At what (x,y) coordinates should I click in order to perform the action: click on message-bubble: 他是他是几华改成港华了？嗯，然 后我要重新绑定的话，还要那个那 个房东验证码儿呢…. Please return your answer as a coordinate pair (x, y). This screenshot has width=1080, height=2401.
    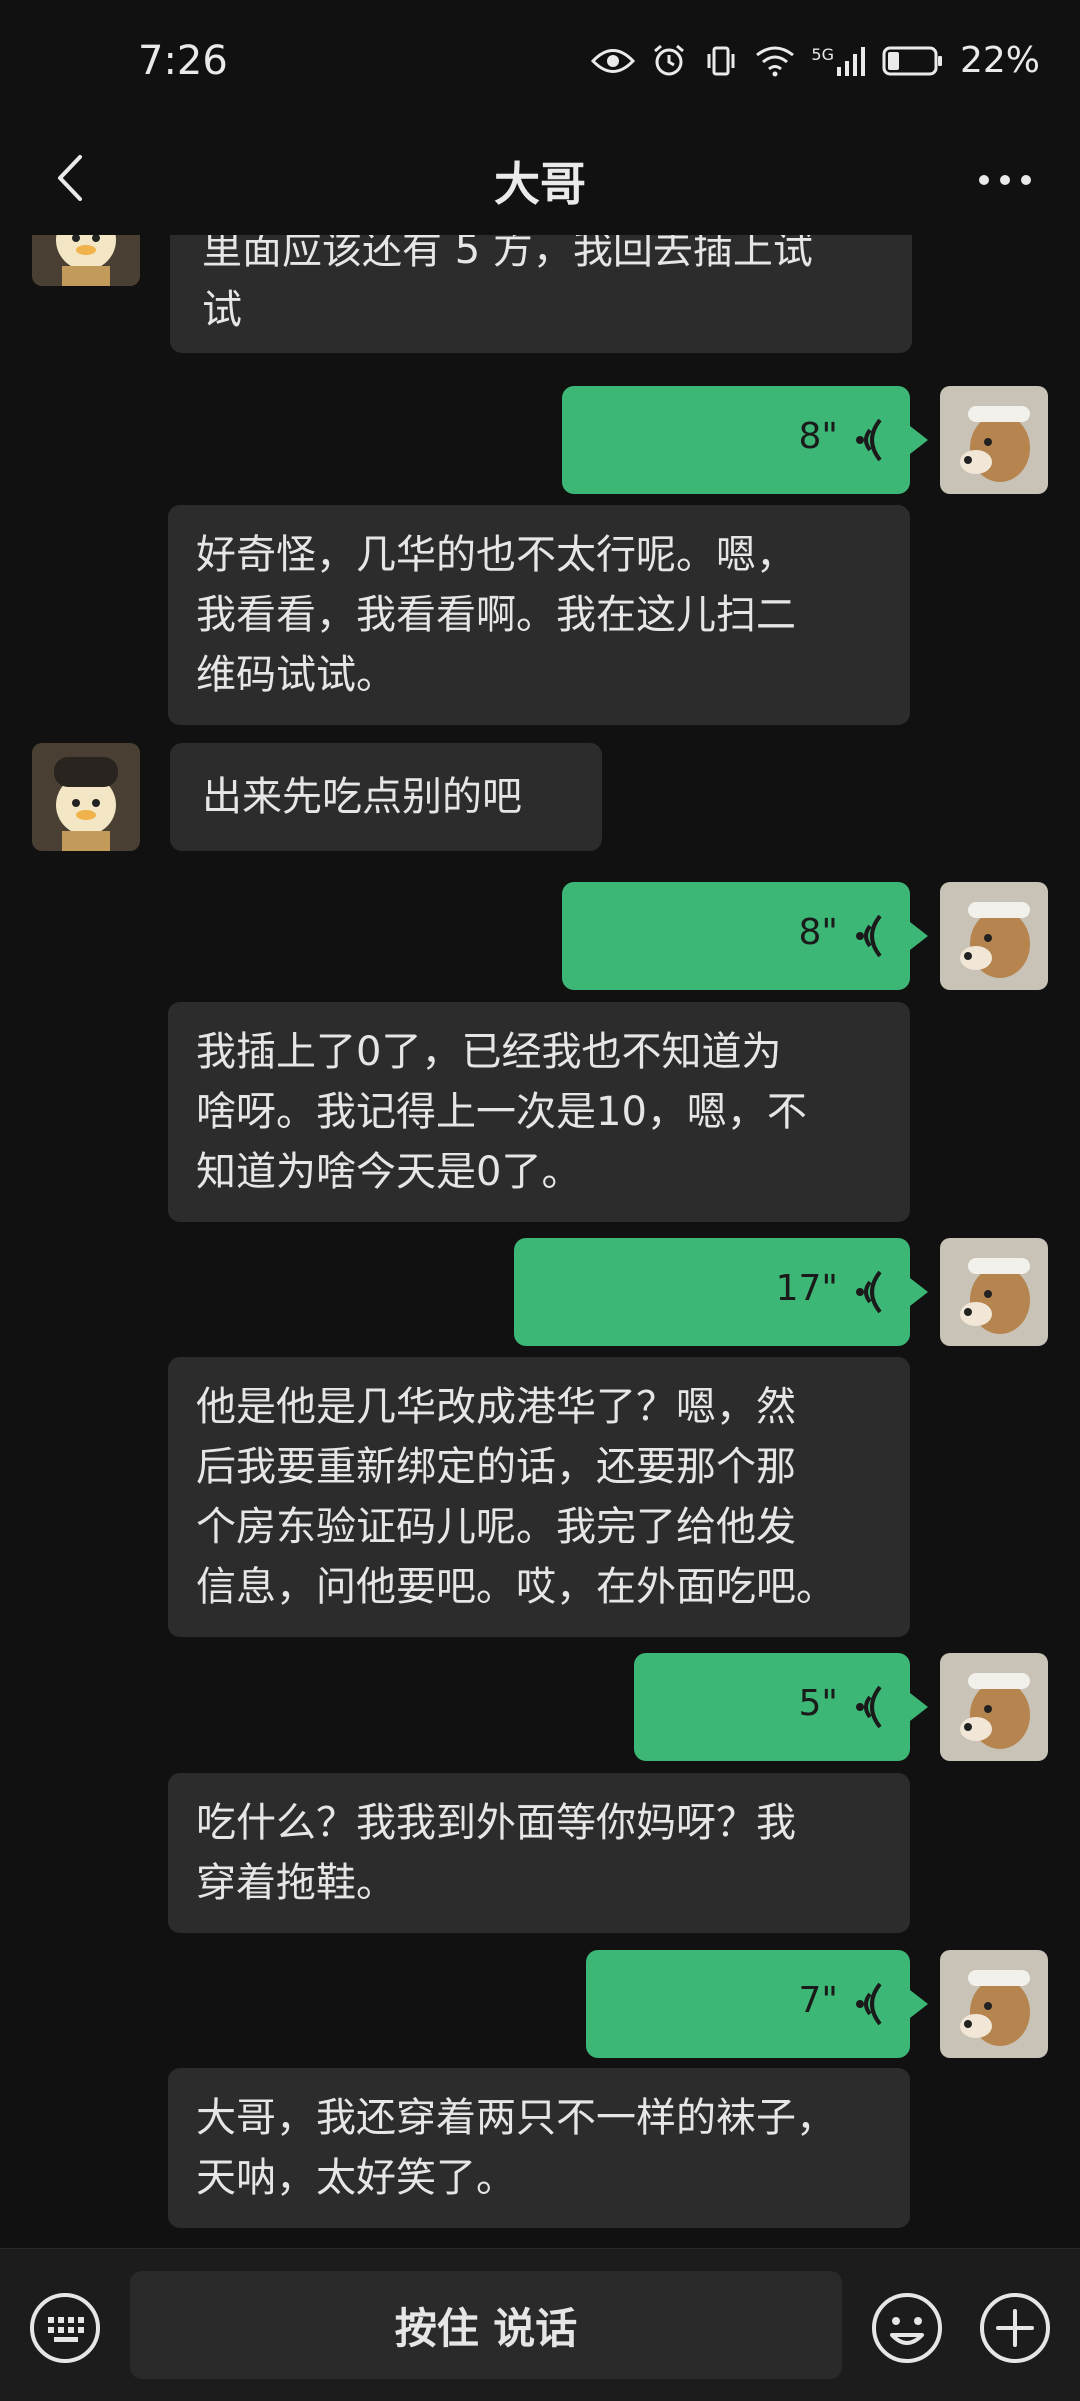
    Looking at the image, I should click on (539, 1497).